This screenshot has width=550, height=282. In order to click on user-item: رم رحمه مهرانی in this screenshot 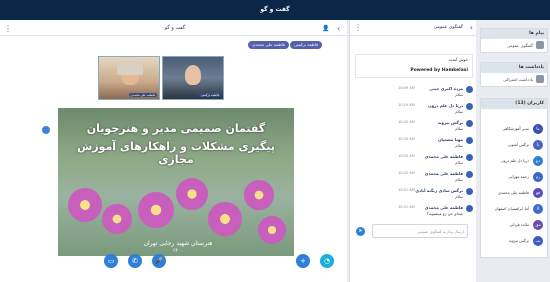, I will do `click(515, 179)`.